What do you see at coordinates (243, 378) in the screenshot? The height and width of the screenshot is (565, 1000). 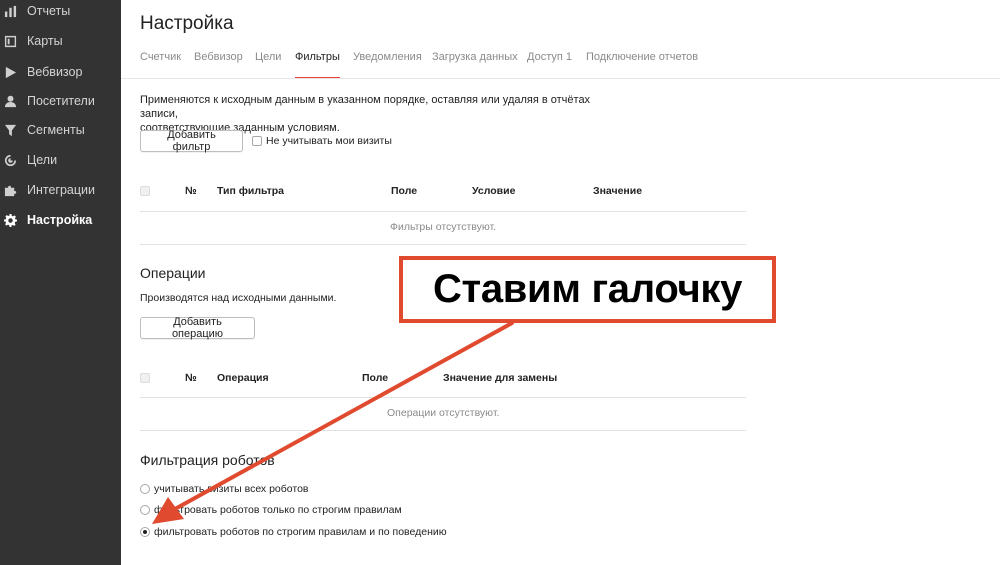 I see `operations-col-operation: Операция` at bounding box center [243, 378].